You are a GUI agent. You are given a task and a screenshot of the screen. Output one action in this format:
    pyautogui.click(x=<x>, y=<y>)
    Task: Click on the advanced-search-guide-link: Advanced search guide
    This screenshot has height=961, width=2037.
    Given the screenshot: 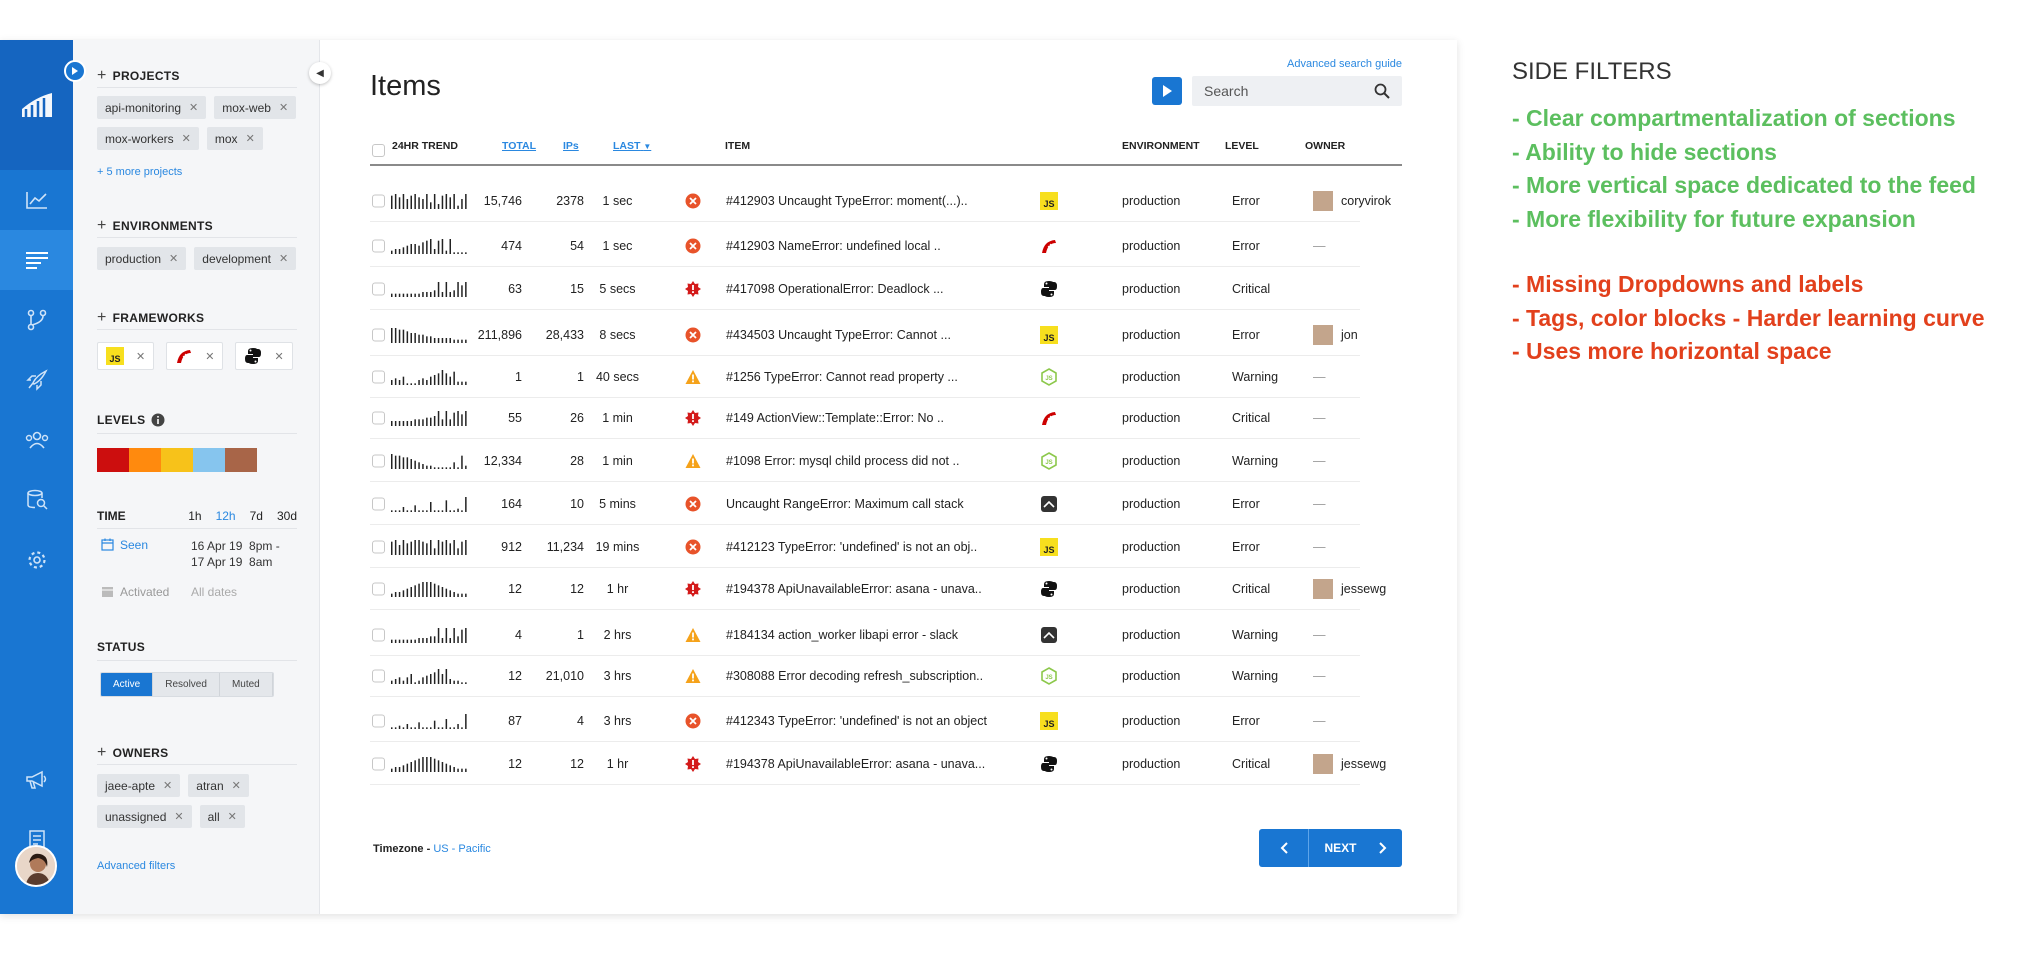 What is the action you would take?
    pyautogui.click(x=1344, y=64)
    